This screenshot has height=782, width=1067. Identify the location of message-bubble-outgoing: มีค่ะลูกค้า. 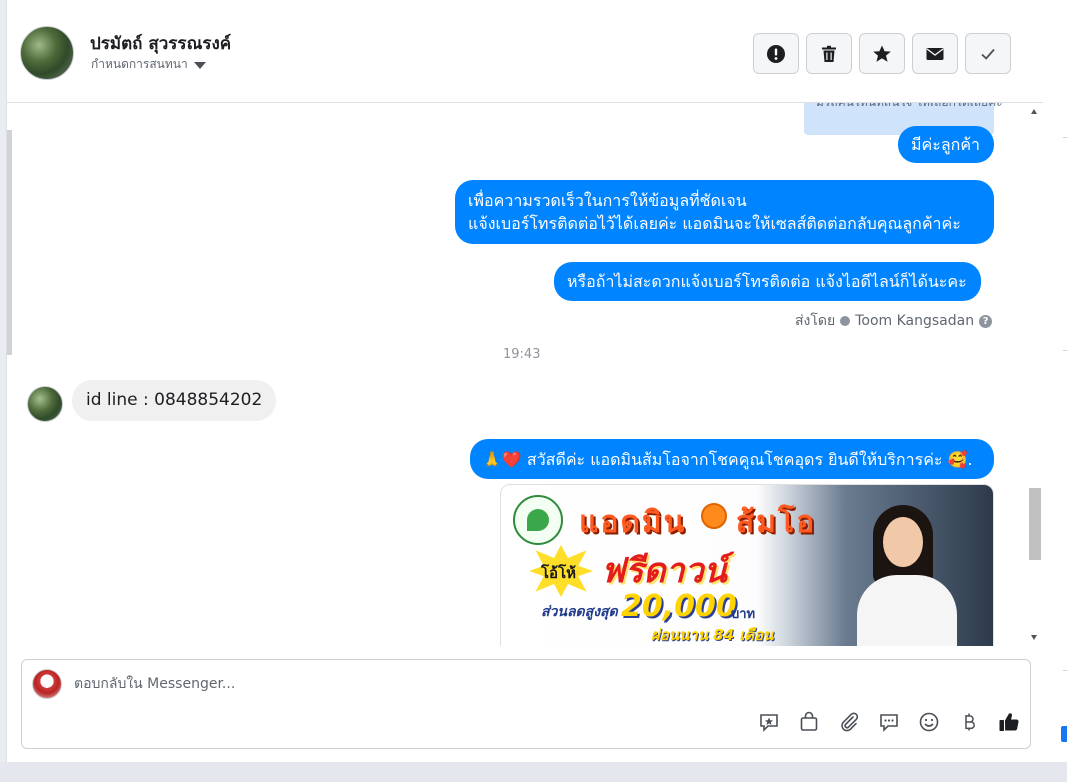
(946, 144).